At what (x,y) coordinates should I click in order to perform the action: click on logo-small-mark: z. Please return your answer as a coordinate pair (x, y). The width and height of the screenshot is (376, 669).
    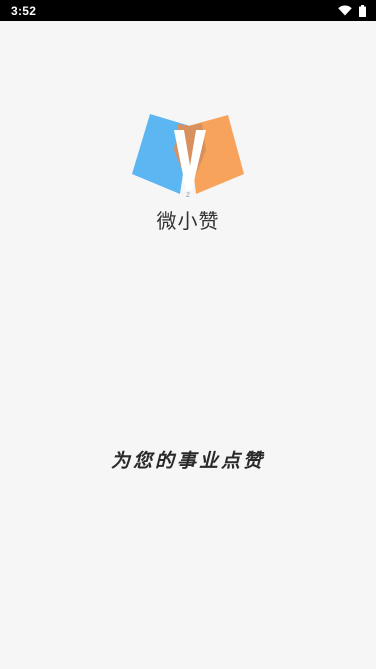
    Looking at the image, I should click on (188, 194).